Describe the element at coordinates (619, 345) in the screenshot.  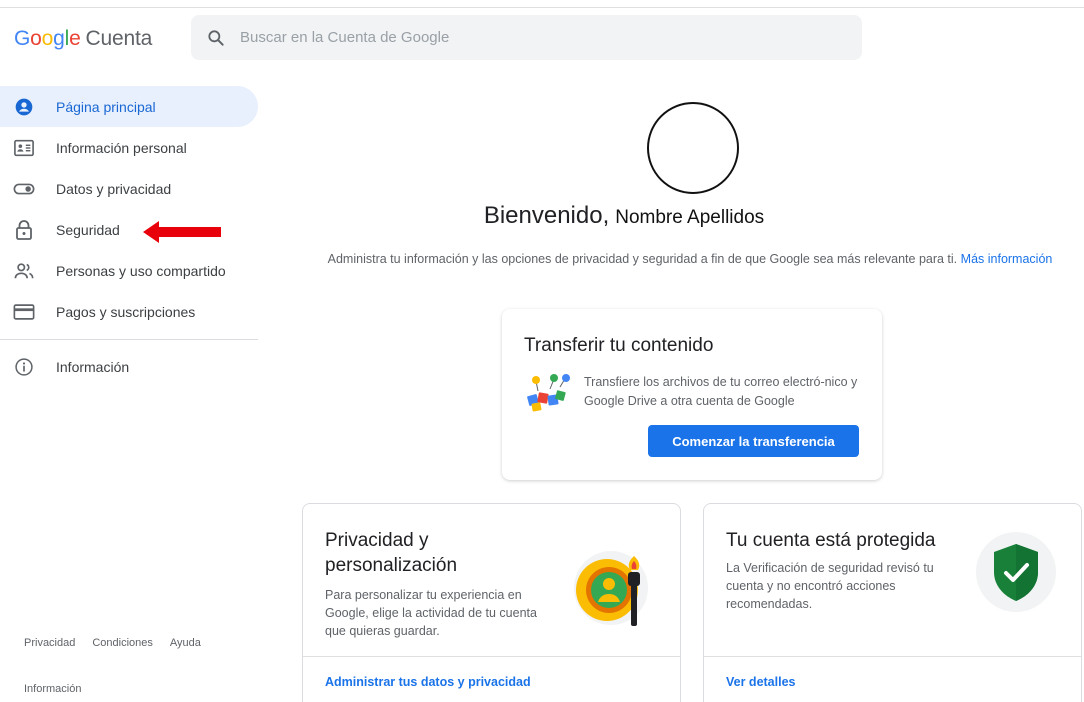
I see `card-title: Transferir tu contenido` at that location.